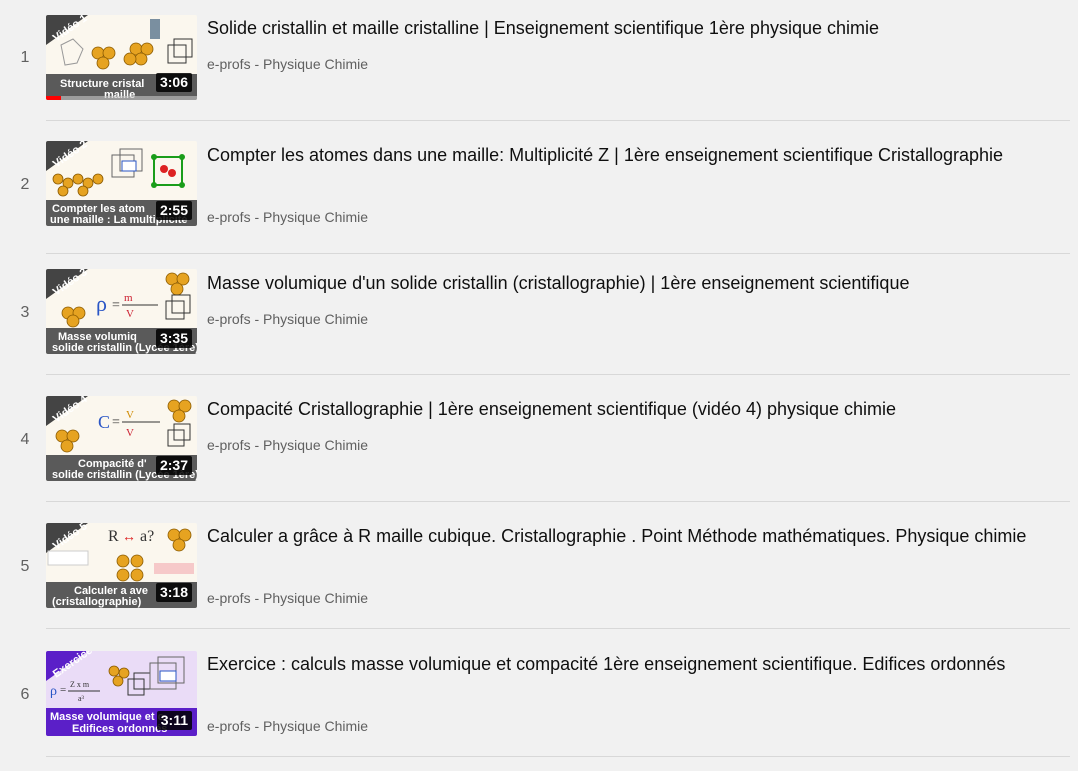 This screenshot has height=771, width=1078. Describe the element at coordinates (25, 694) in the screenshot. I see `item-index: 6` at that location.